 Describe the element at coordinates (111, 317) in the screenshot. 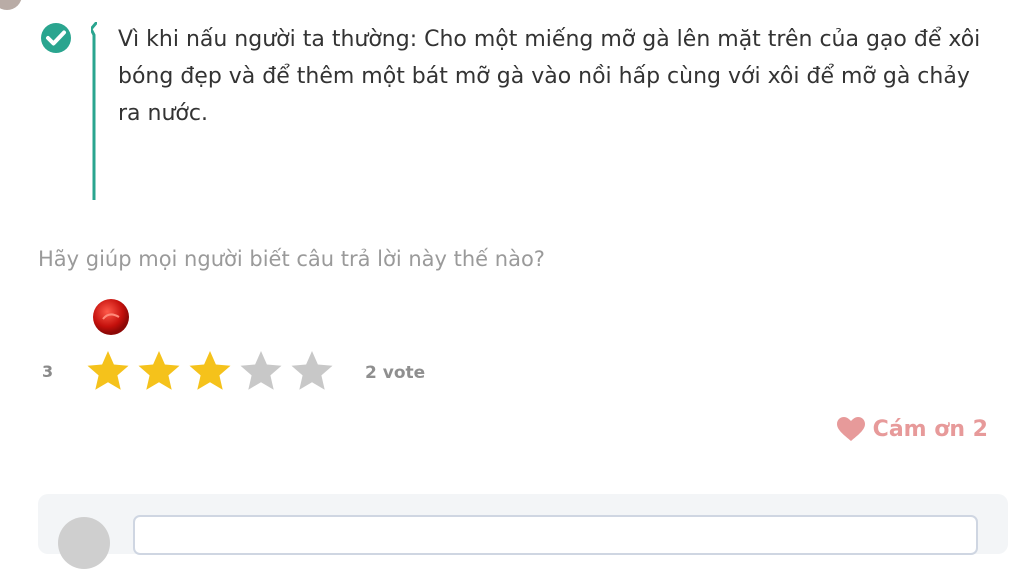

I see `red-badge-icon` at that location.